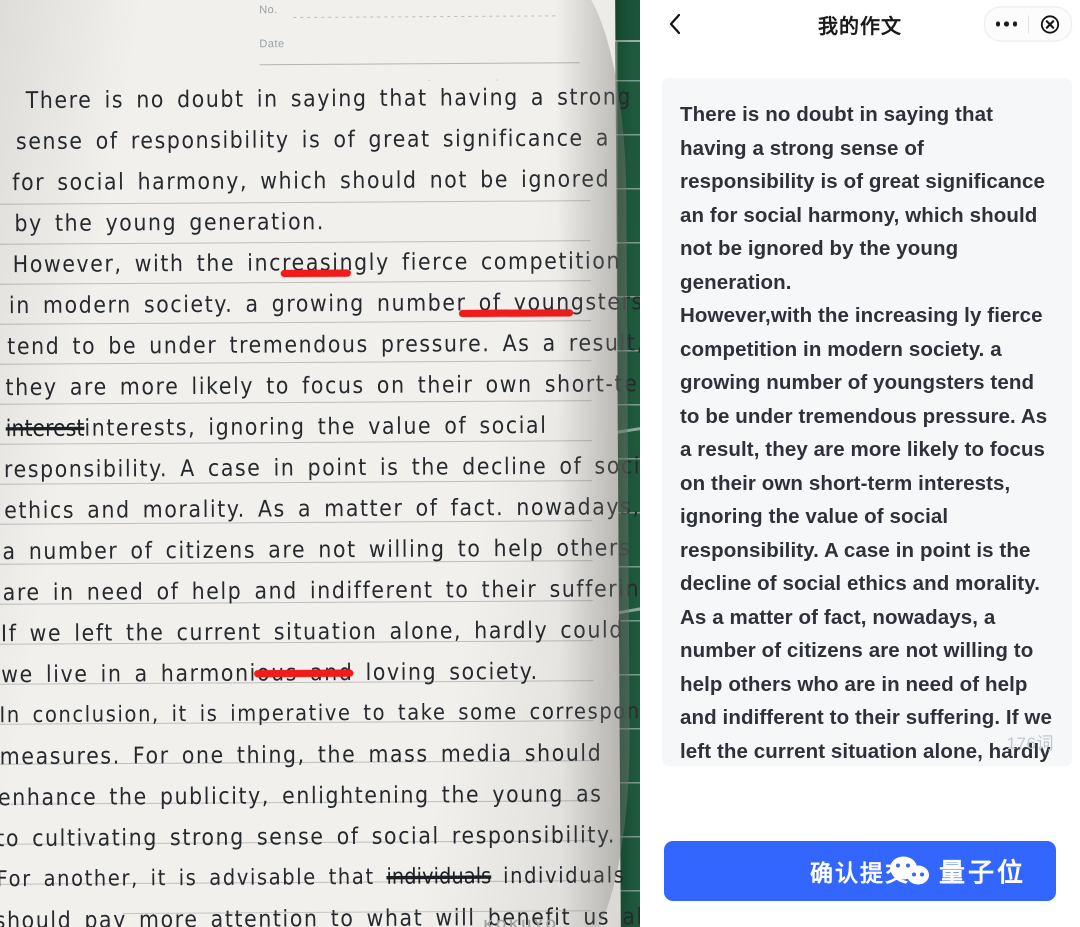 This screenshot has height=927, width=1080. I want to click on handwriting-line-head: For another, it is advisable that, so click(193, 877).